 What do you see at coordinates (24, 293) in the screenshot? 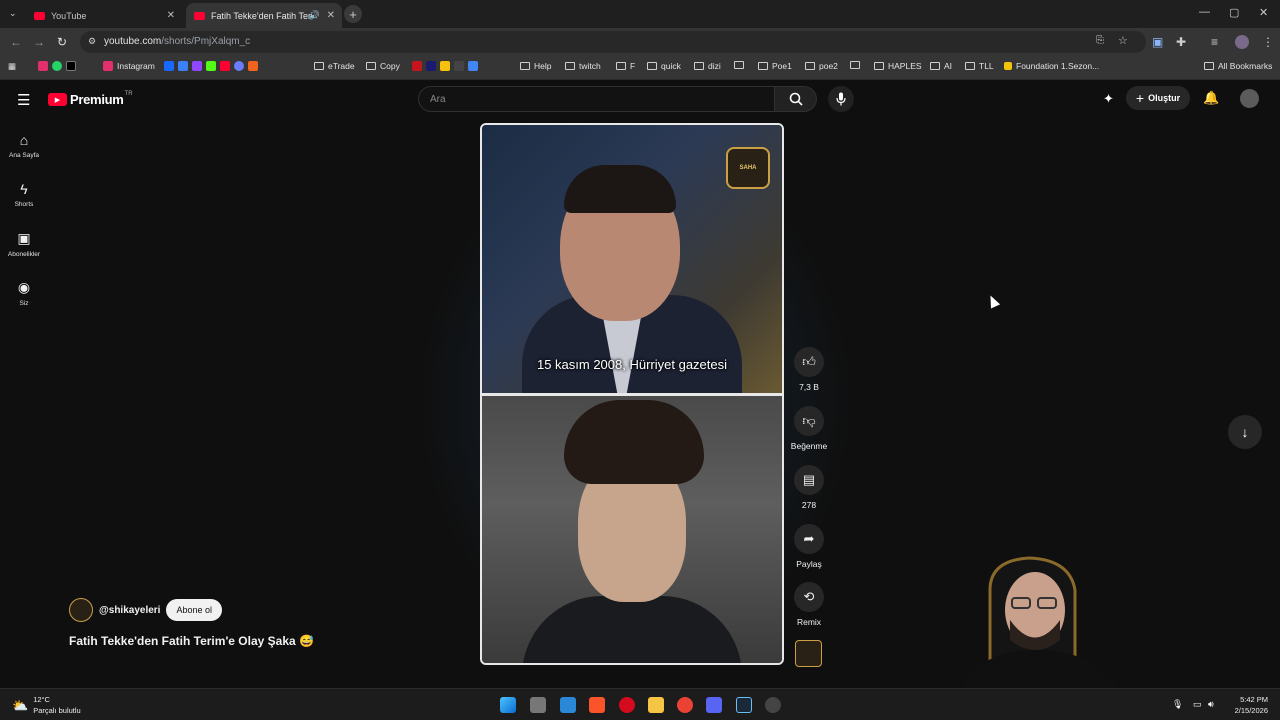
I see `sidebar-item-you: ◉ Siz` at bounding box center [24, 293].